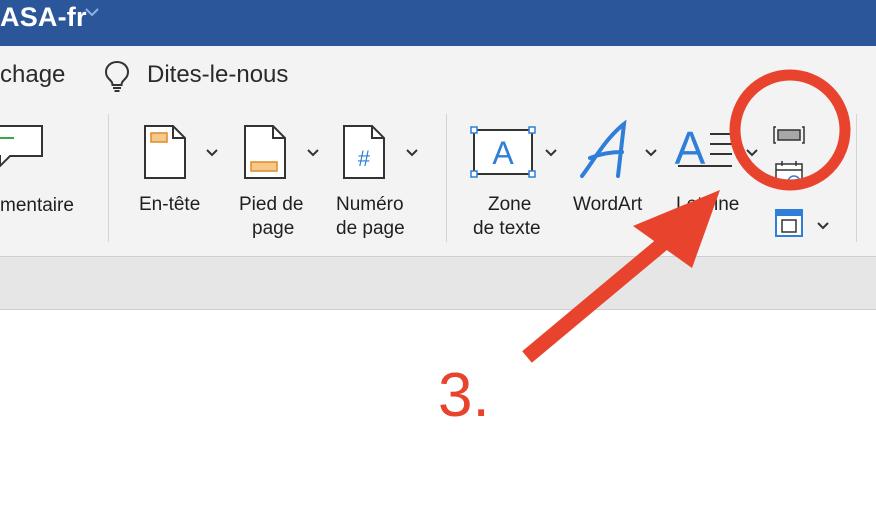 This screenshot has width=876, height=518. What do you see at coordinates (32, 75) in the screenshot?
I see `tab-affichage: chage` at bounding box center [32, 75].